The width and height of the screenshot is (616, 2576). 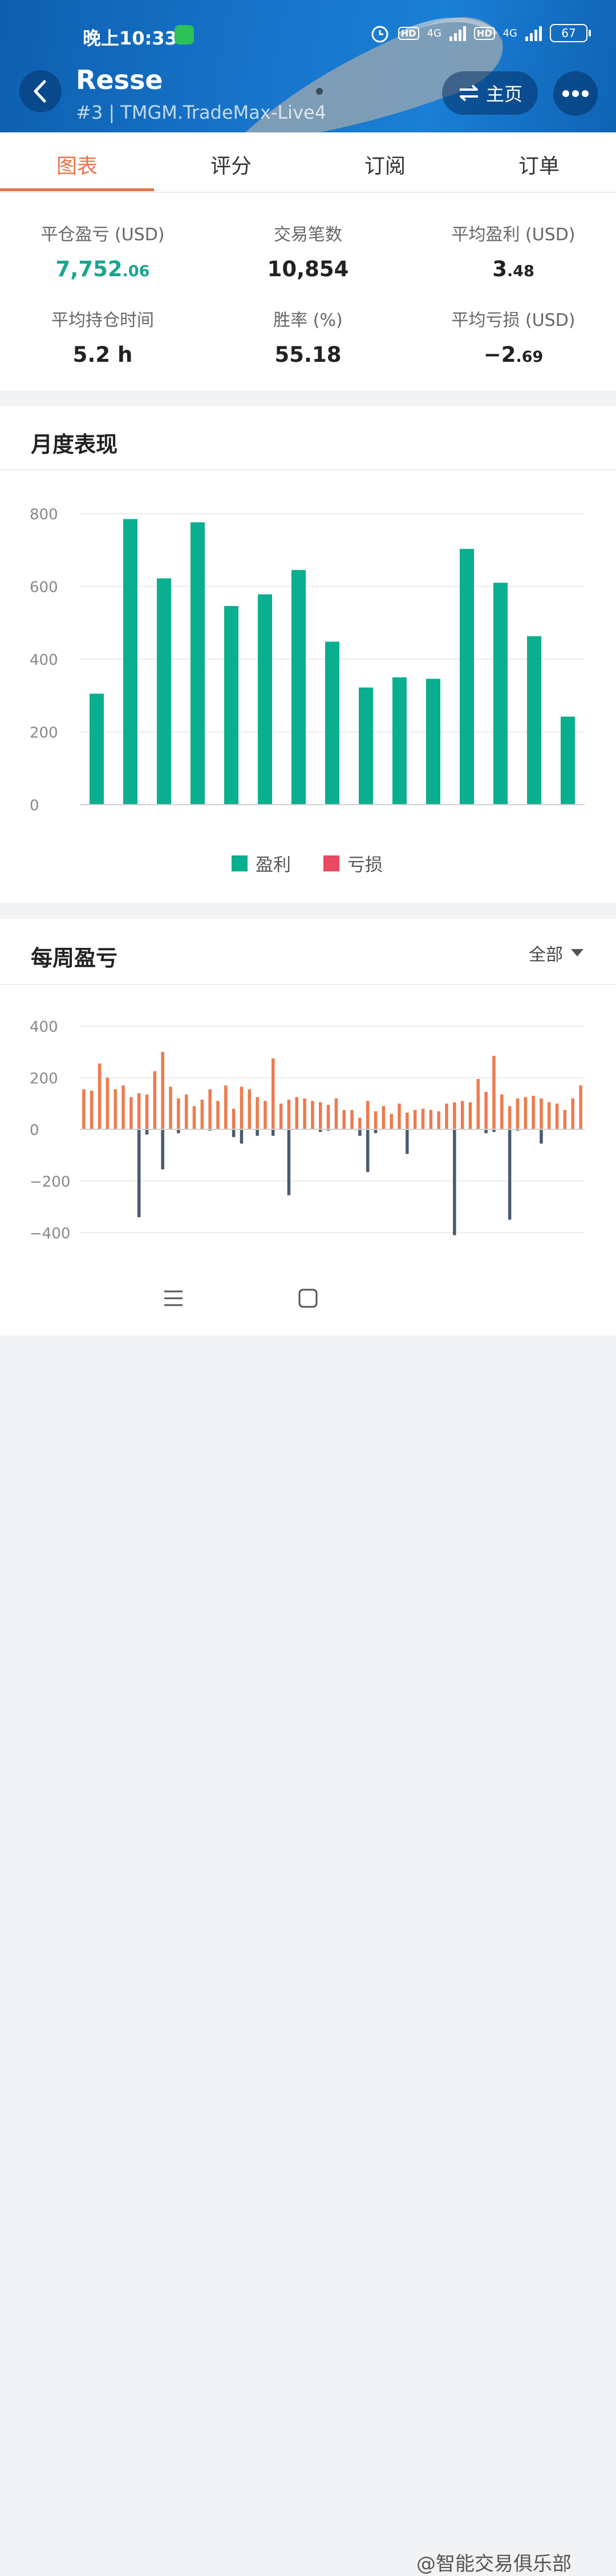 I want to click on hd-badge: HD, so click(x=409, y=33).